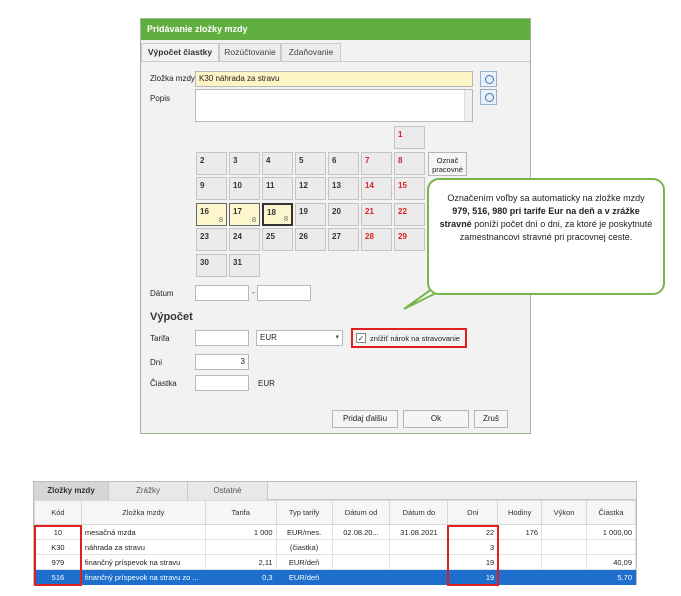  What do you see at coordinates (343, 214) in the screenshot?
I see `calendar-day: 20` at bounding box center [343, 214].